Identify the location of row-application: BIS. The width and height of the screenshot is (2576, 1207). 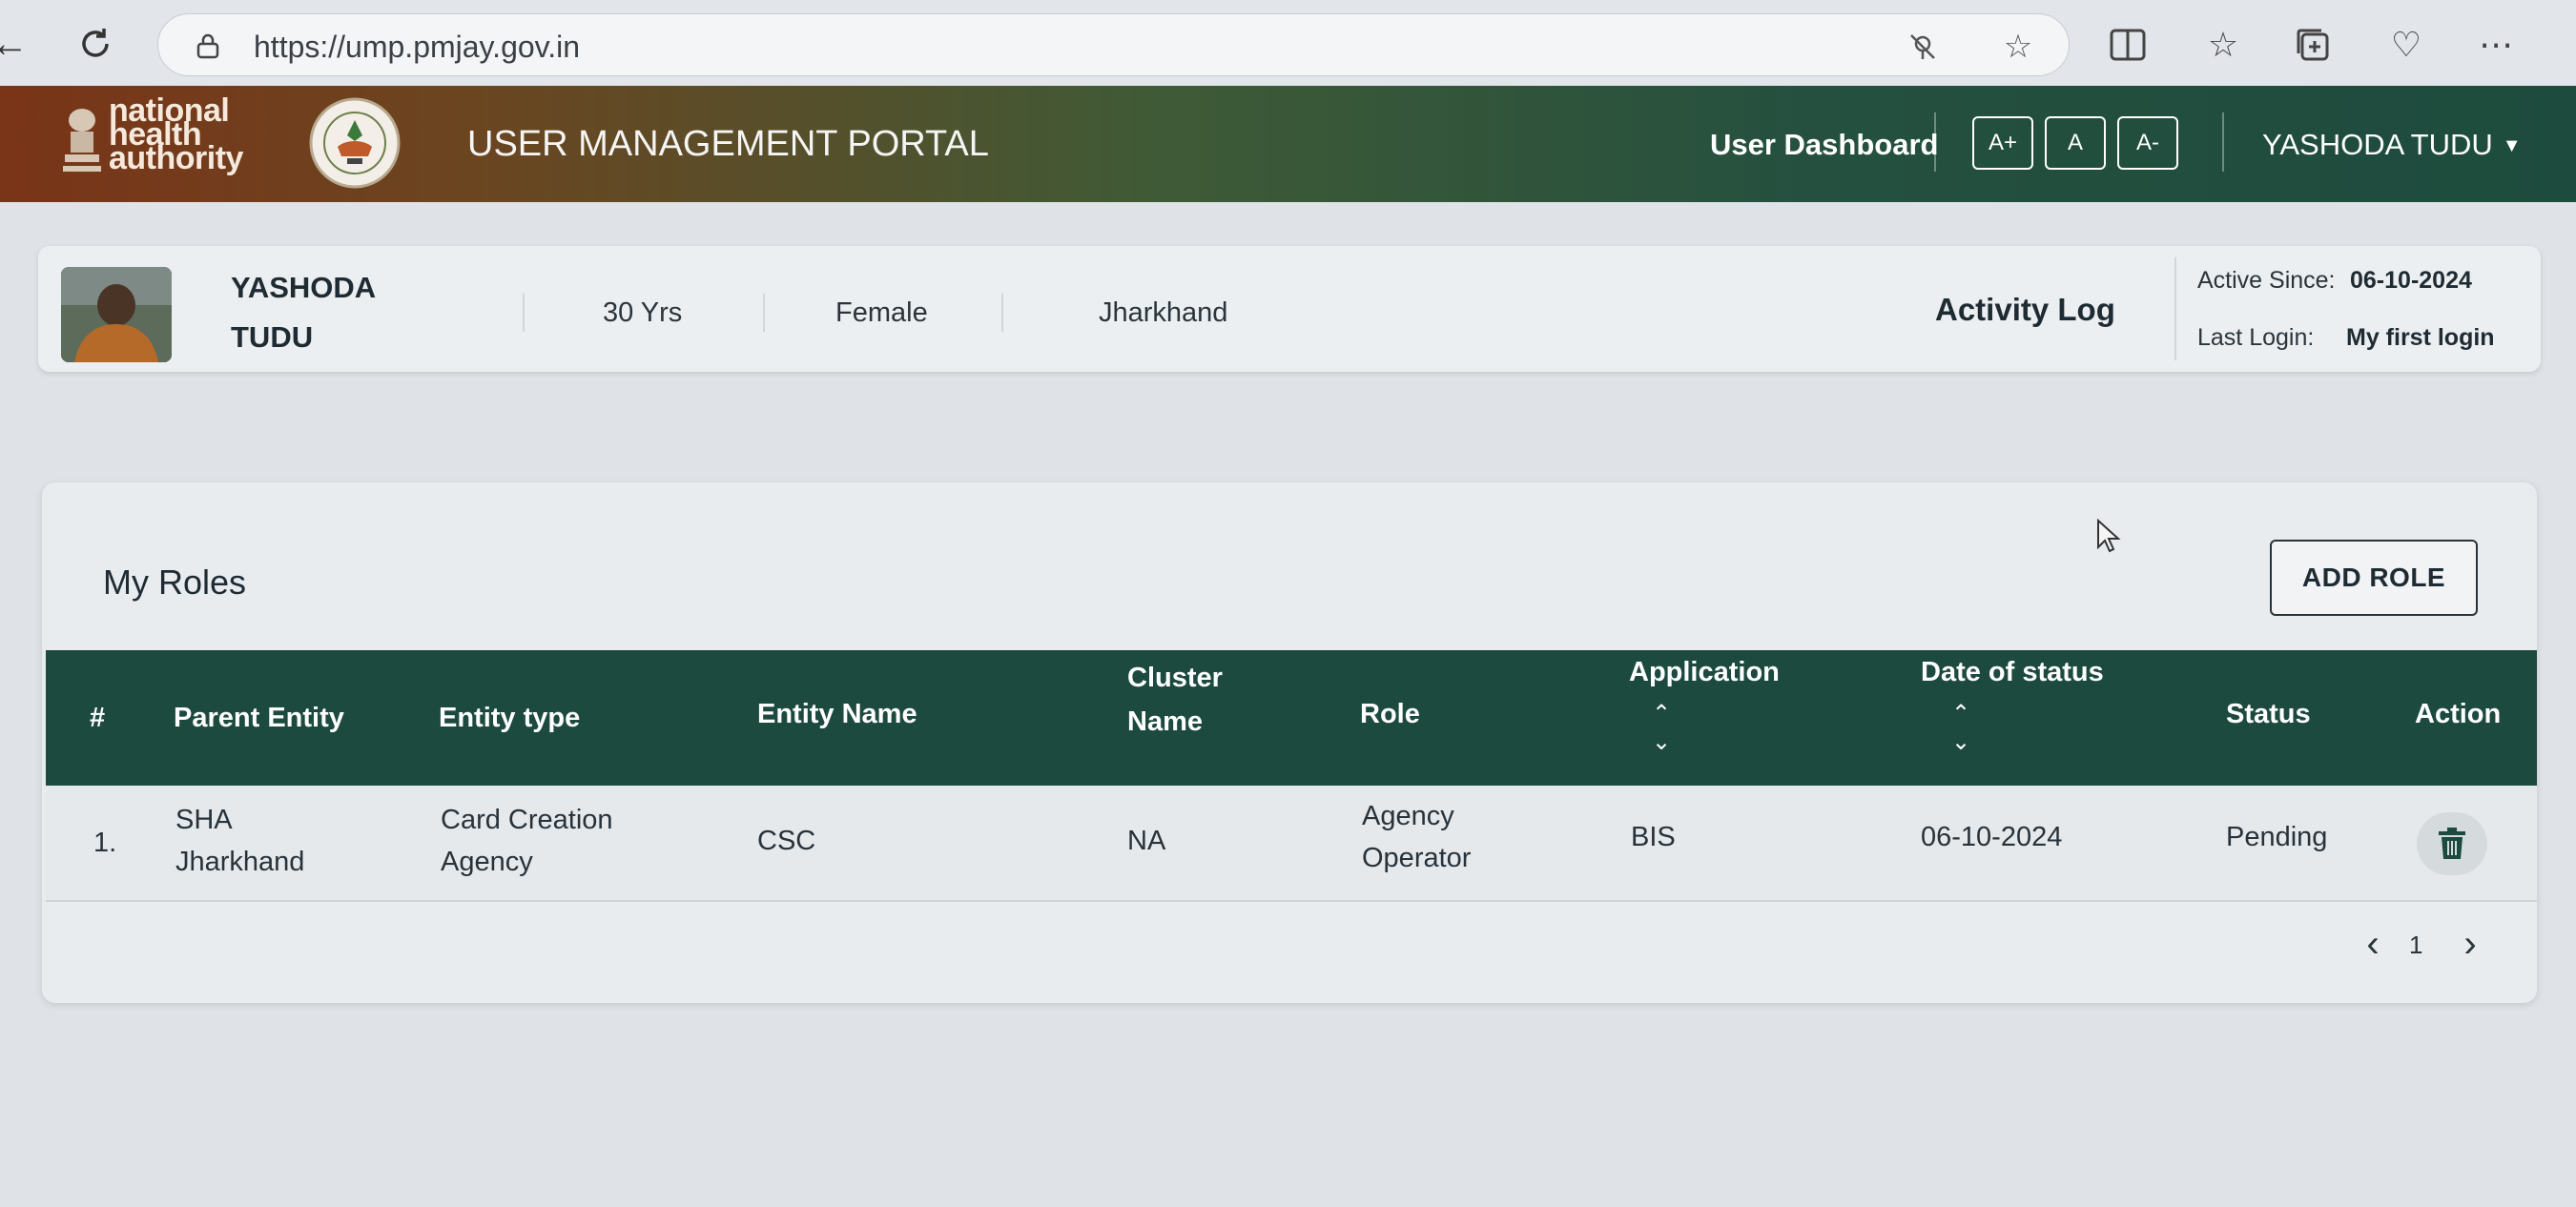
(1653, 837).